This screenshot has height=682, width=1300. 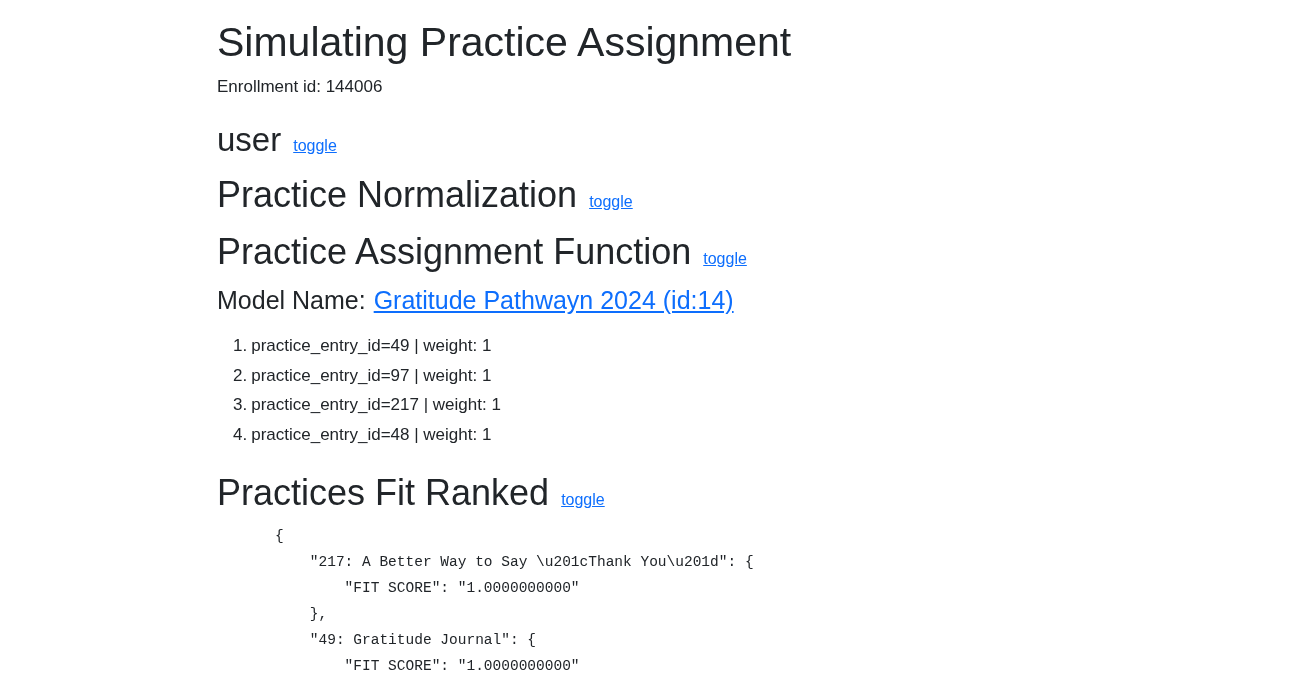 I want to click on page-title: Simulating Practice Assignment, so click(x=505, y=42).